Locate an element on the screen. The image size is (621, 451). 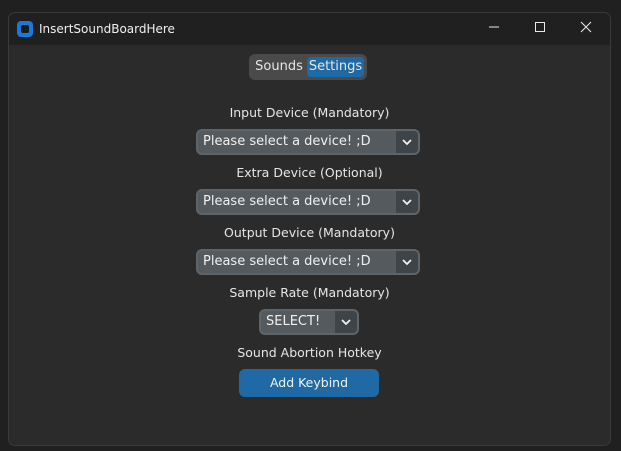
maximize-icon is located at coordinates (540, 29).